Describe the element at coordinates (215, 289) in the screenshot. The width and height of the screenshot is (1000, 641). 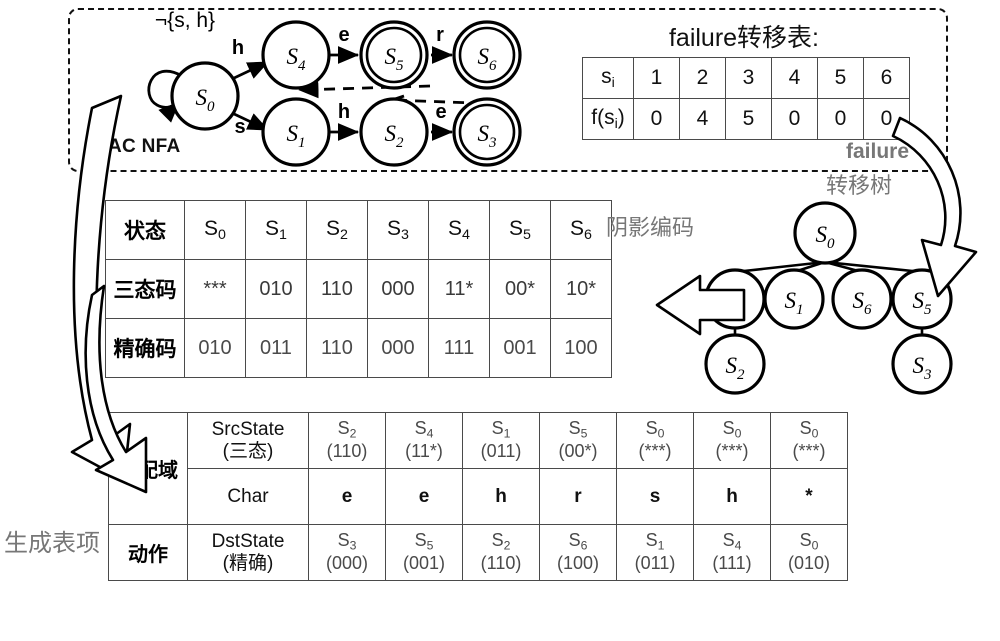
I see `ternary-code-cell: ***` at that location.